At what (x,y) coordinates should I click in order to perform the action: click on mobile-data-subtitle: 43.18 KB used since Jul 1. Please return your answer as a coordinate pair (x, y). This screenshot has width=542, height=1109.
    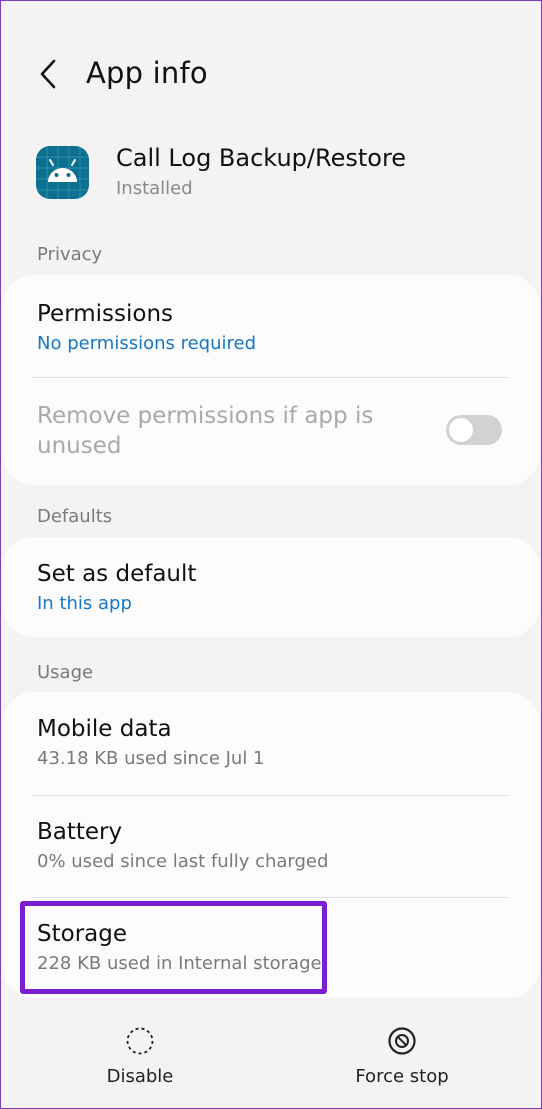
    Looking at the image, I should click on (151, 758).